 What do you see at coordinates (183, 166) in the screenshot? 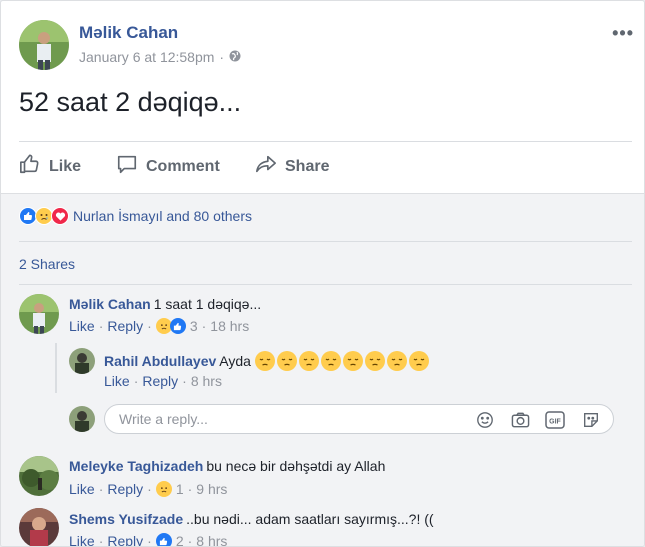
I see `comment-label: Comment` at bounding box center [183, 166].